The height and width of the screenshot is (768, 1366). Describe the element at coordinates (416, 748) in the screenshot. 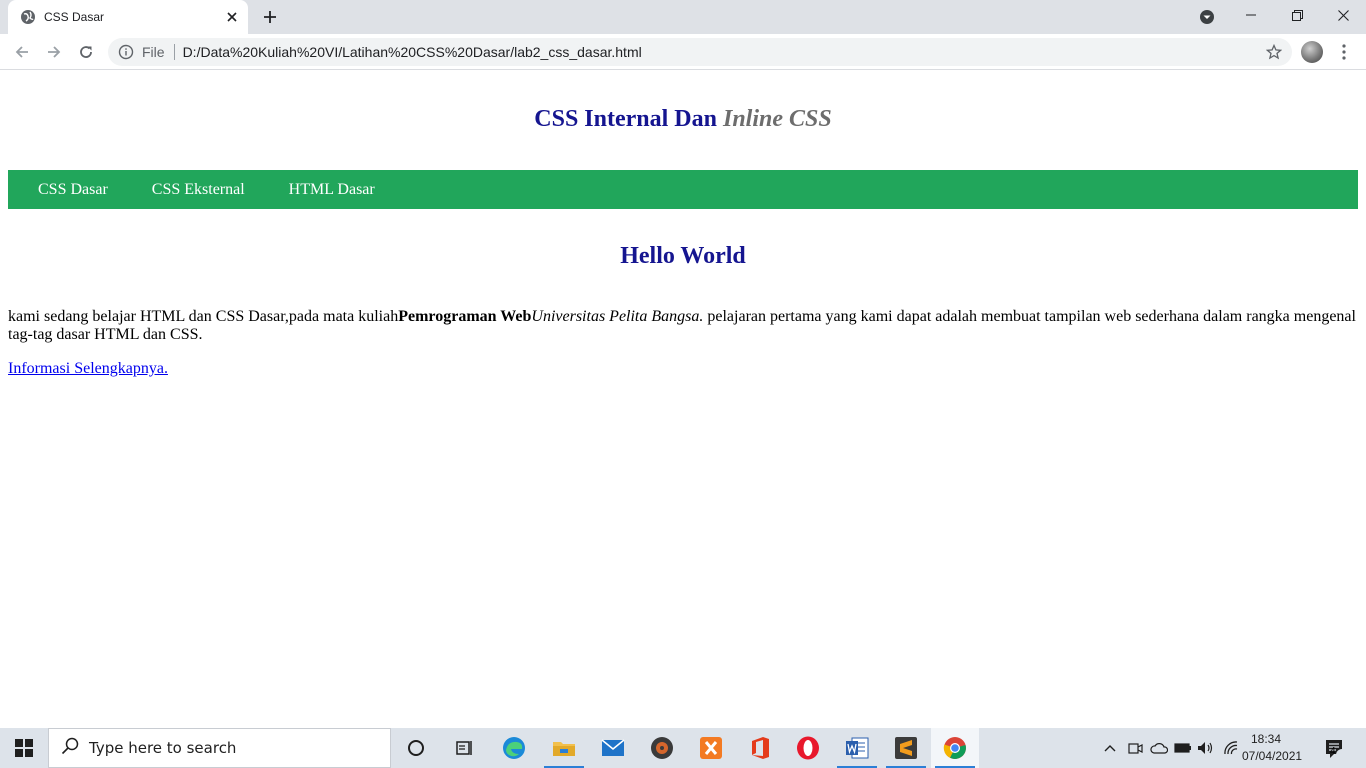

I see `cortana-icon` at that location.